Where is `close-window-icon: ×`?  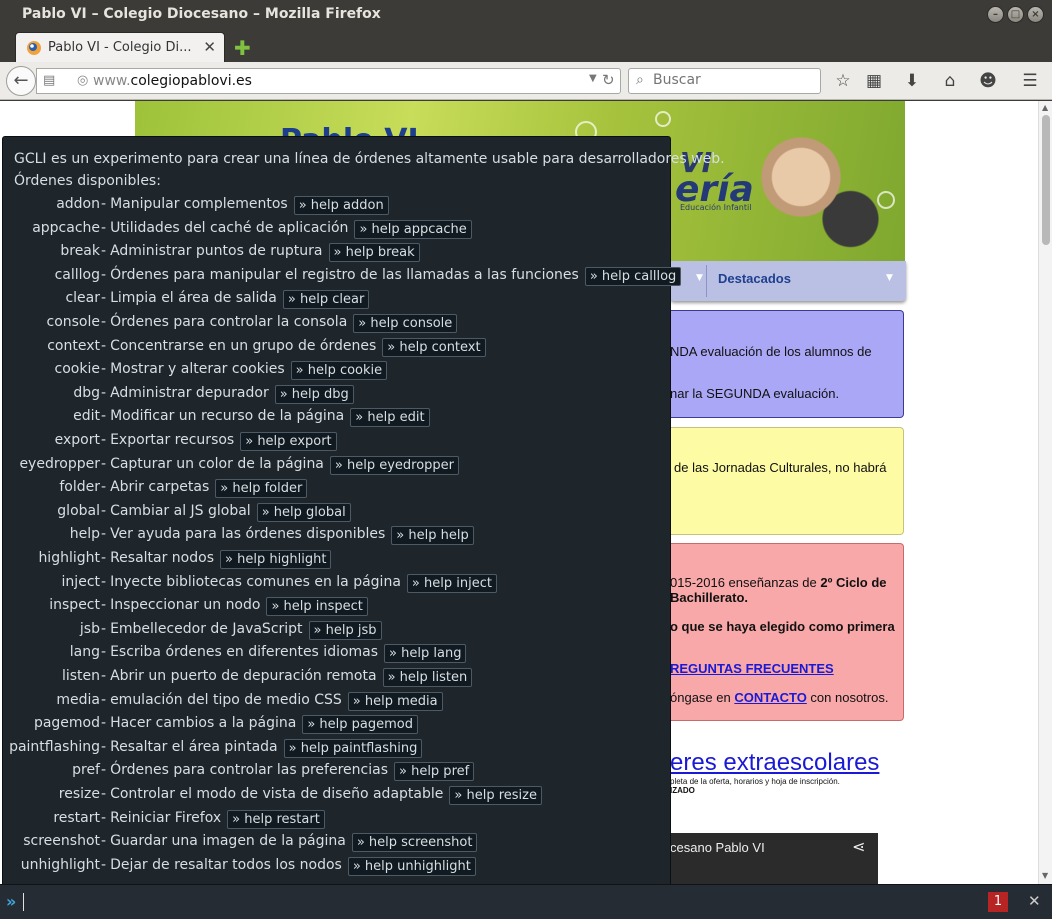
close-window-icon: × is located at coordinates (1035, 14).